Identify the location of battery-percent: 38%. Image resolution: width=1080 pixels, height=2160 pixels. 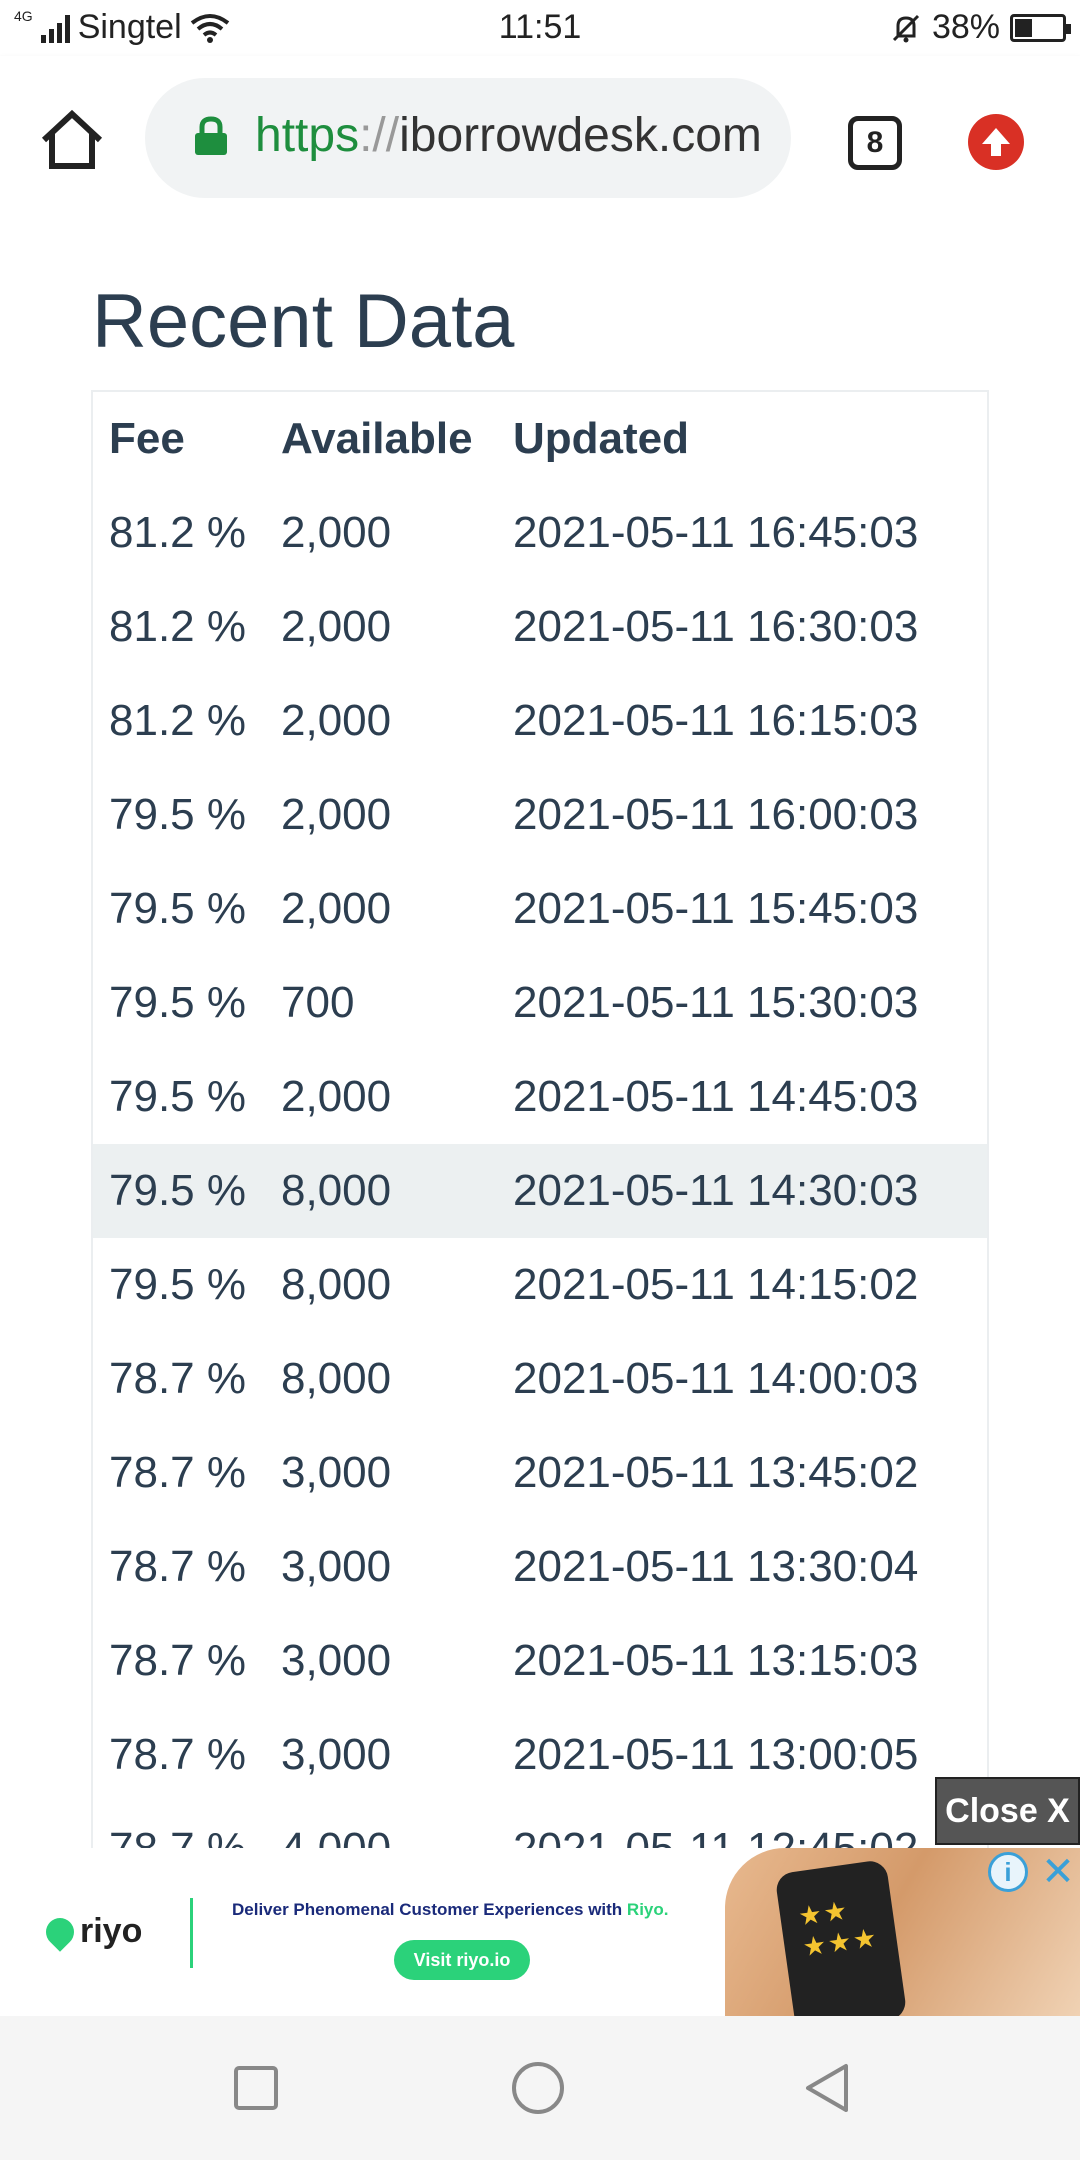
(965, 27).